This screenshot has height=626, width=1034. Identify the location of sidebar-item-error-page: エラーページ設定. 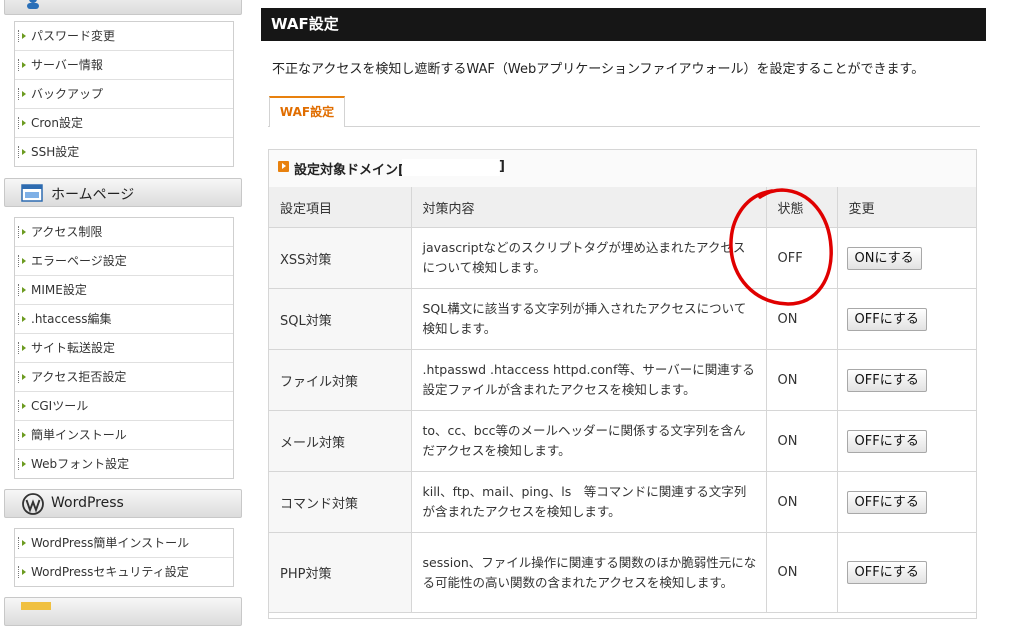
(124, 261).